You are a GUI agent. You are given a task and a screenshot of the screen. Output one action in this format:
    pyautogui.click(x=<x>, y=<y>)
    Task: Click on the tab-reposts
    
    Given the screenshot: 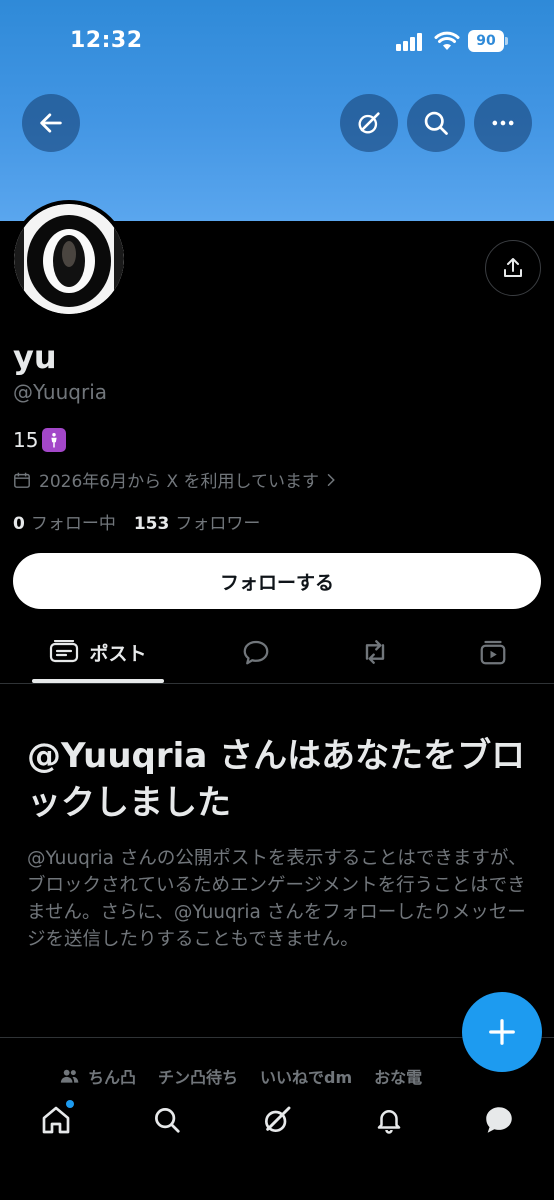 What is the action you would take?
    pyautogui.click(x=375, y=652)
    